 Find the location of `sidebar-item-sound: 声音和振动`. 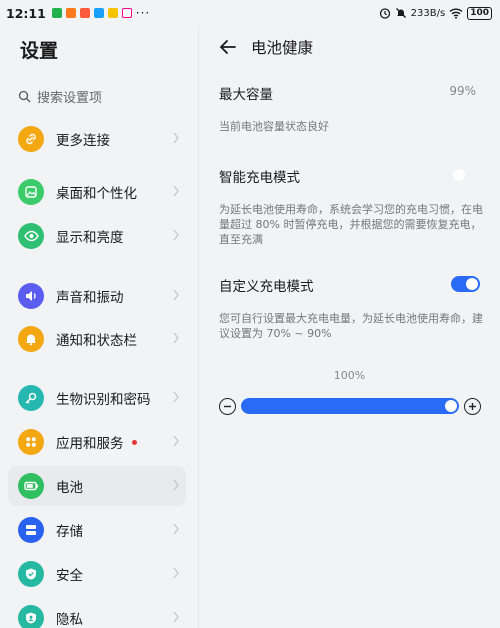

sidebar-item-sound: 声音和振动 is located at coordinates (97, 296).